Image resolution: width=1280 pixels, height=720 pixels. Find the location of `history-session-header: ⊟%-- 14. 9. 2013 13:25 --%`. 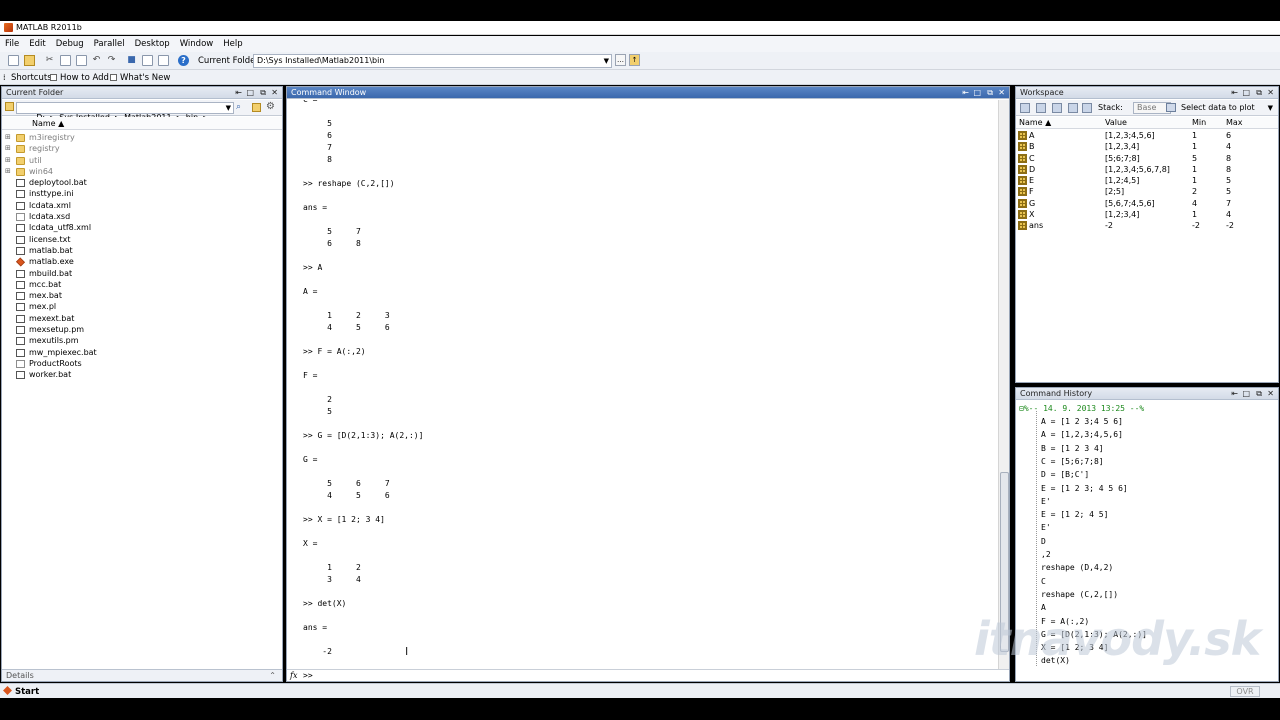

history-session-header: ⊟%-- 14. 9. 2013 13:25 --% is located at coordinates (1081, 409).